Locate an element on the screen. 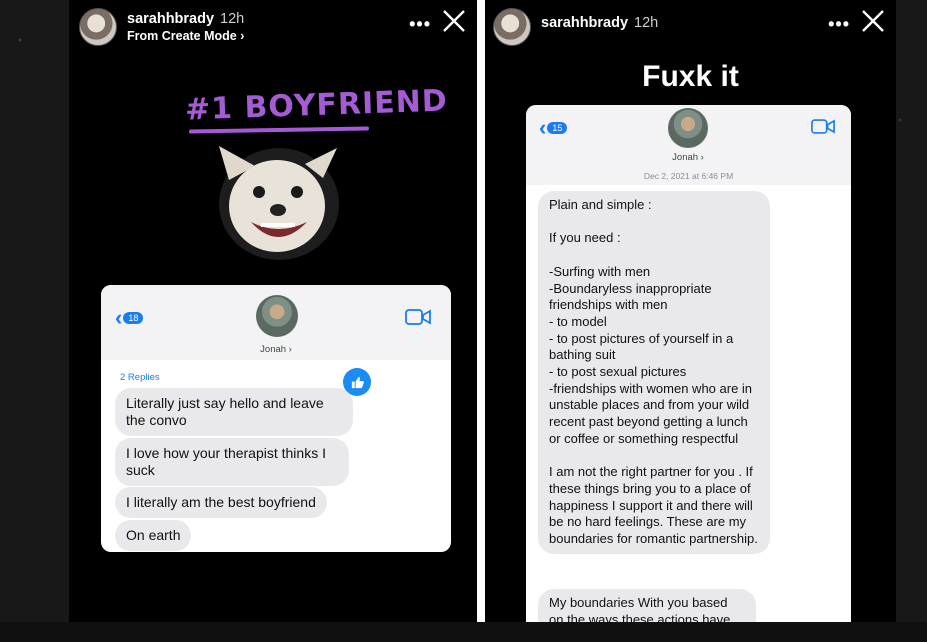 The image size is (927, 642). back-button: ‹ 18 is located at coordinates (129, 317).